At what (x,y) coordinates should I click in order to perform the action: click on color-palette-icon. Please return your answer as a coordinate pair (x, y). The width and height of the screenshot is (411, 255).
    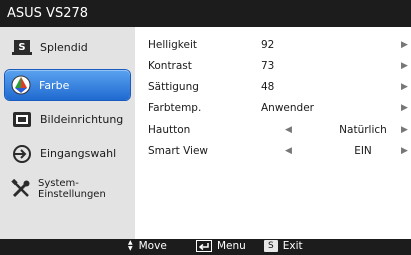
    Looking at the image, I should click on (21, 85).